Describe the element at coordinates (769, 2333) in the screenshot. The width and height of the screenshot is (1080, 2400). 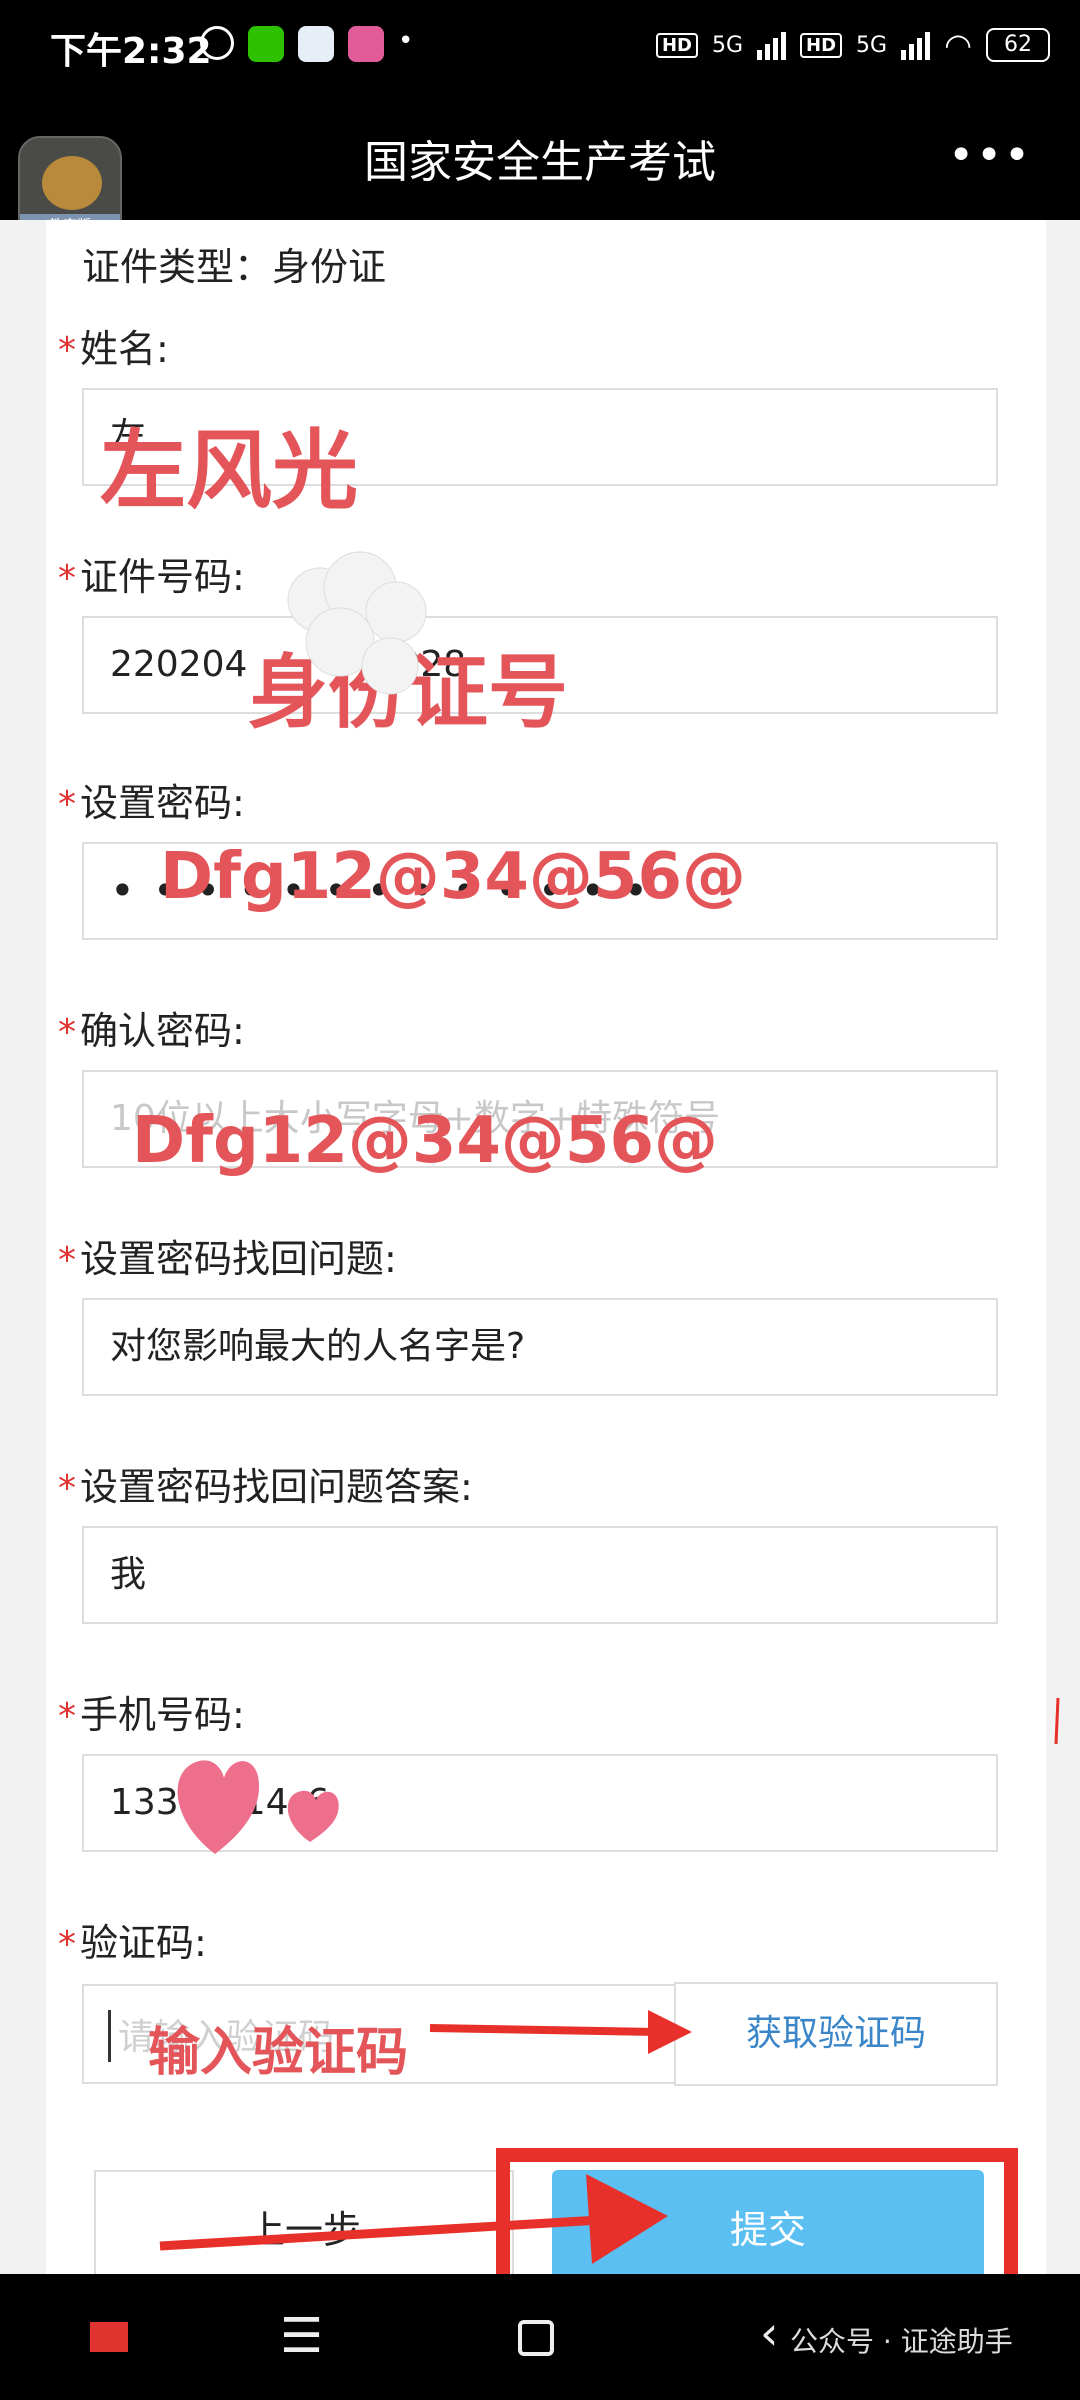
I see `back-icon: ‹` at that location.